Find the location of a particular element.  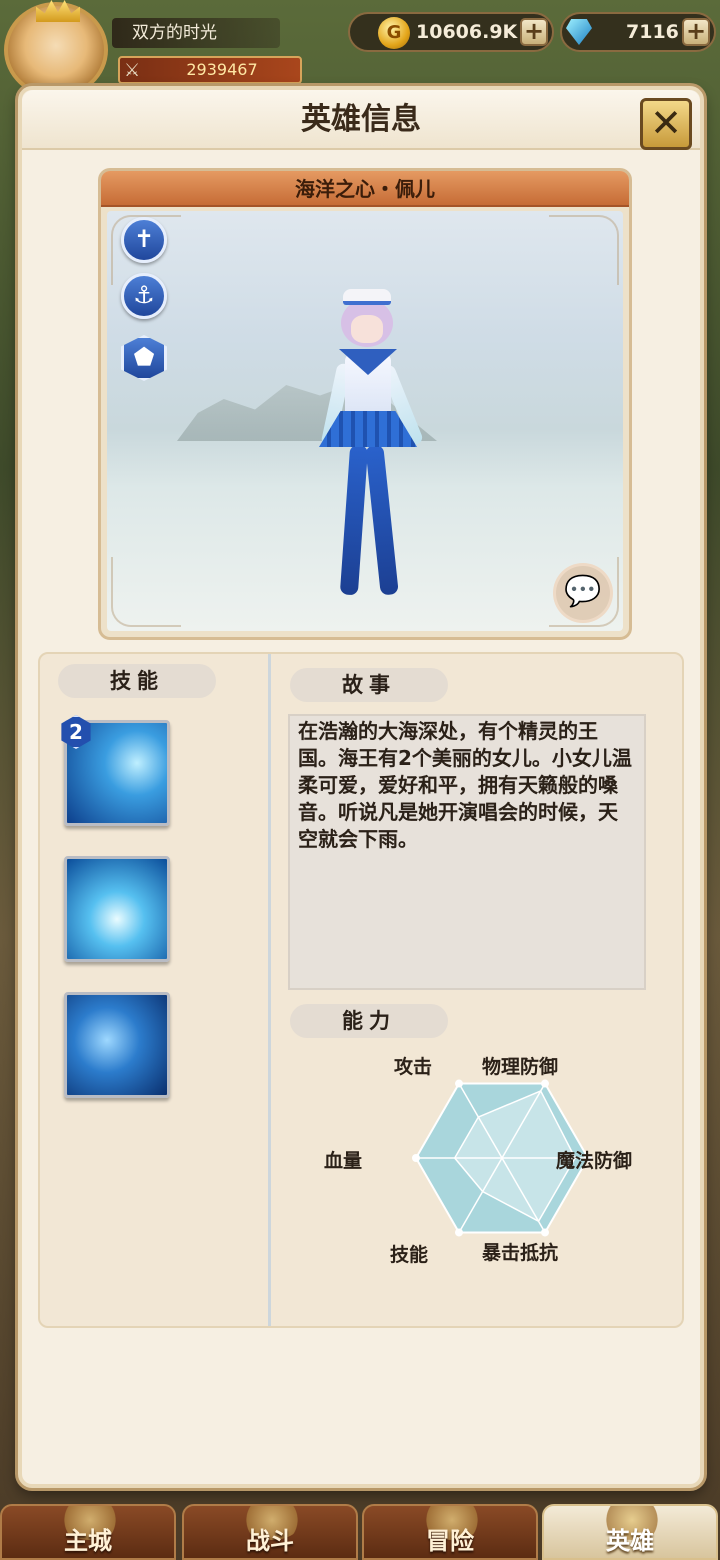

boot-icon: ⬟ is located at coordinates (144, 358).